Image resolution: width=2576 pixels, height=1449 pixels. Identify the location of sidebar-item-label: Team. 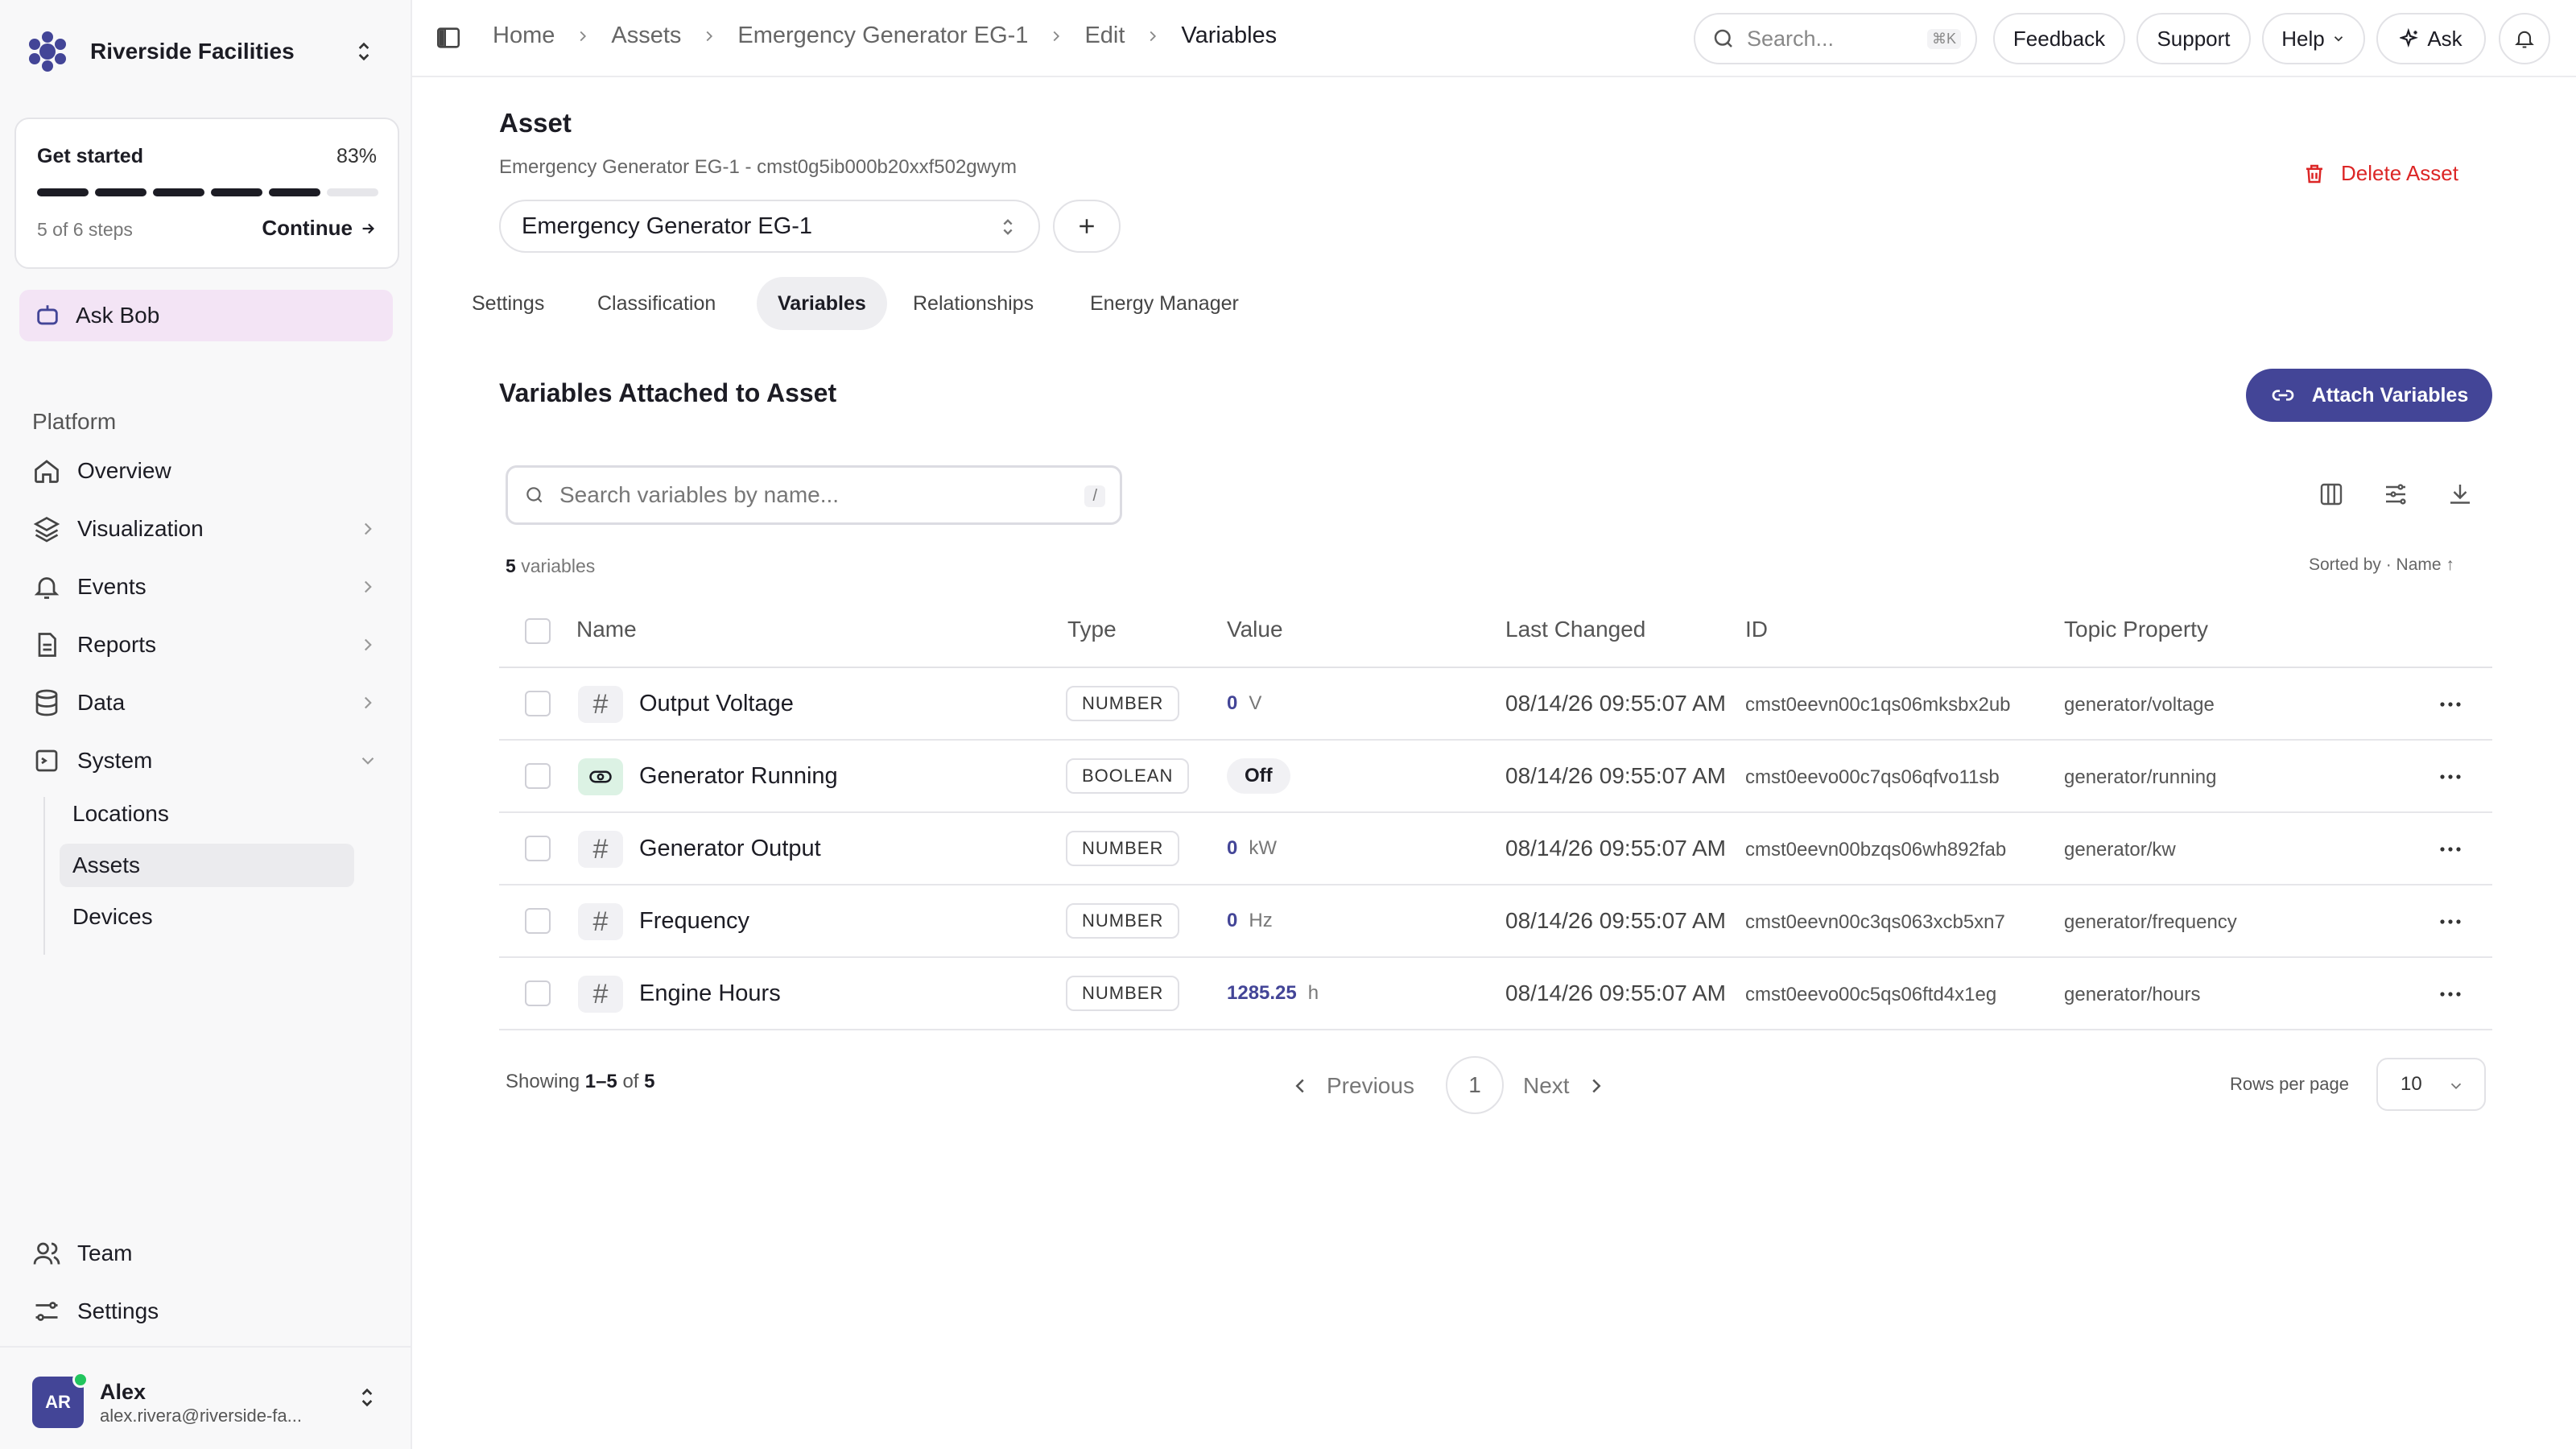
(105, 1253).